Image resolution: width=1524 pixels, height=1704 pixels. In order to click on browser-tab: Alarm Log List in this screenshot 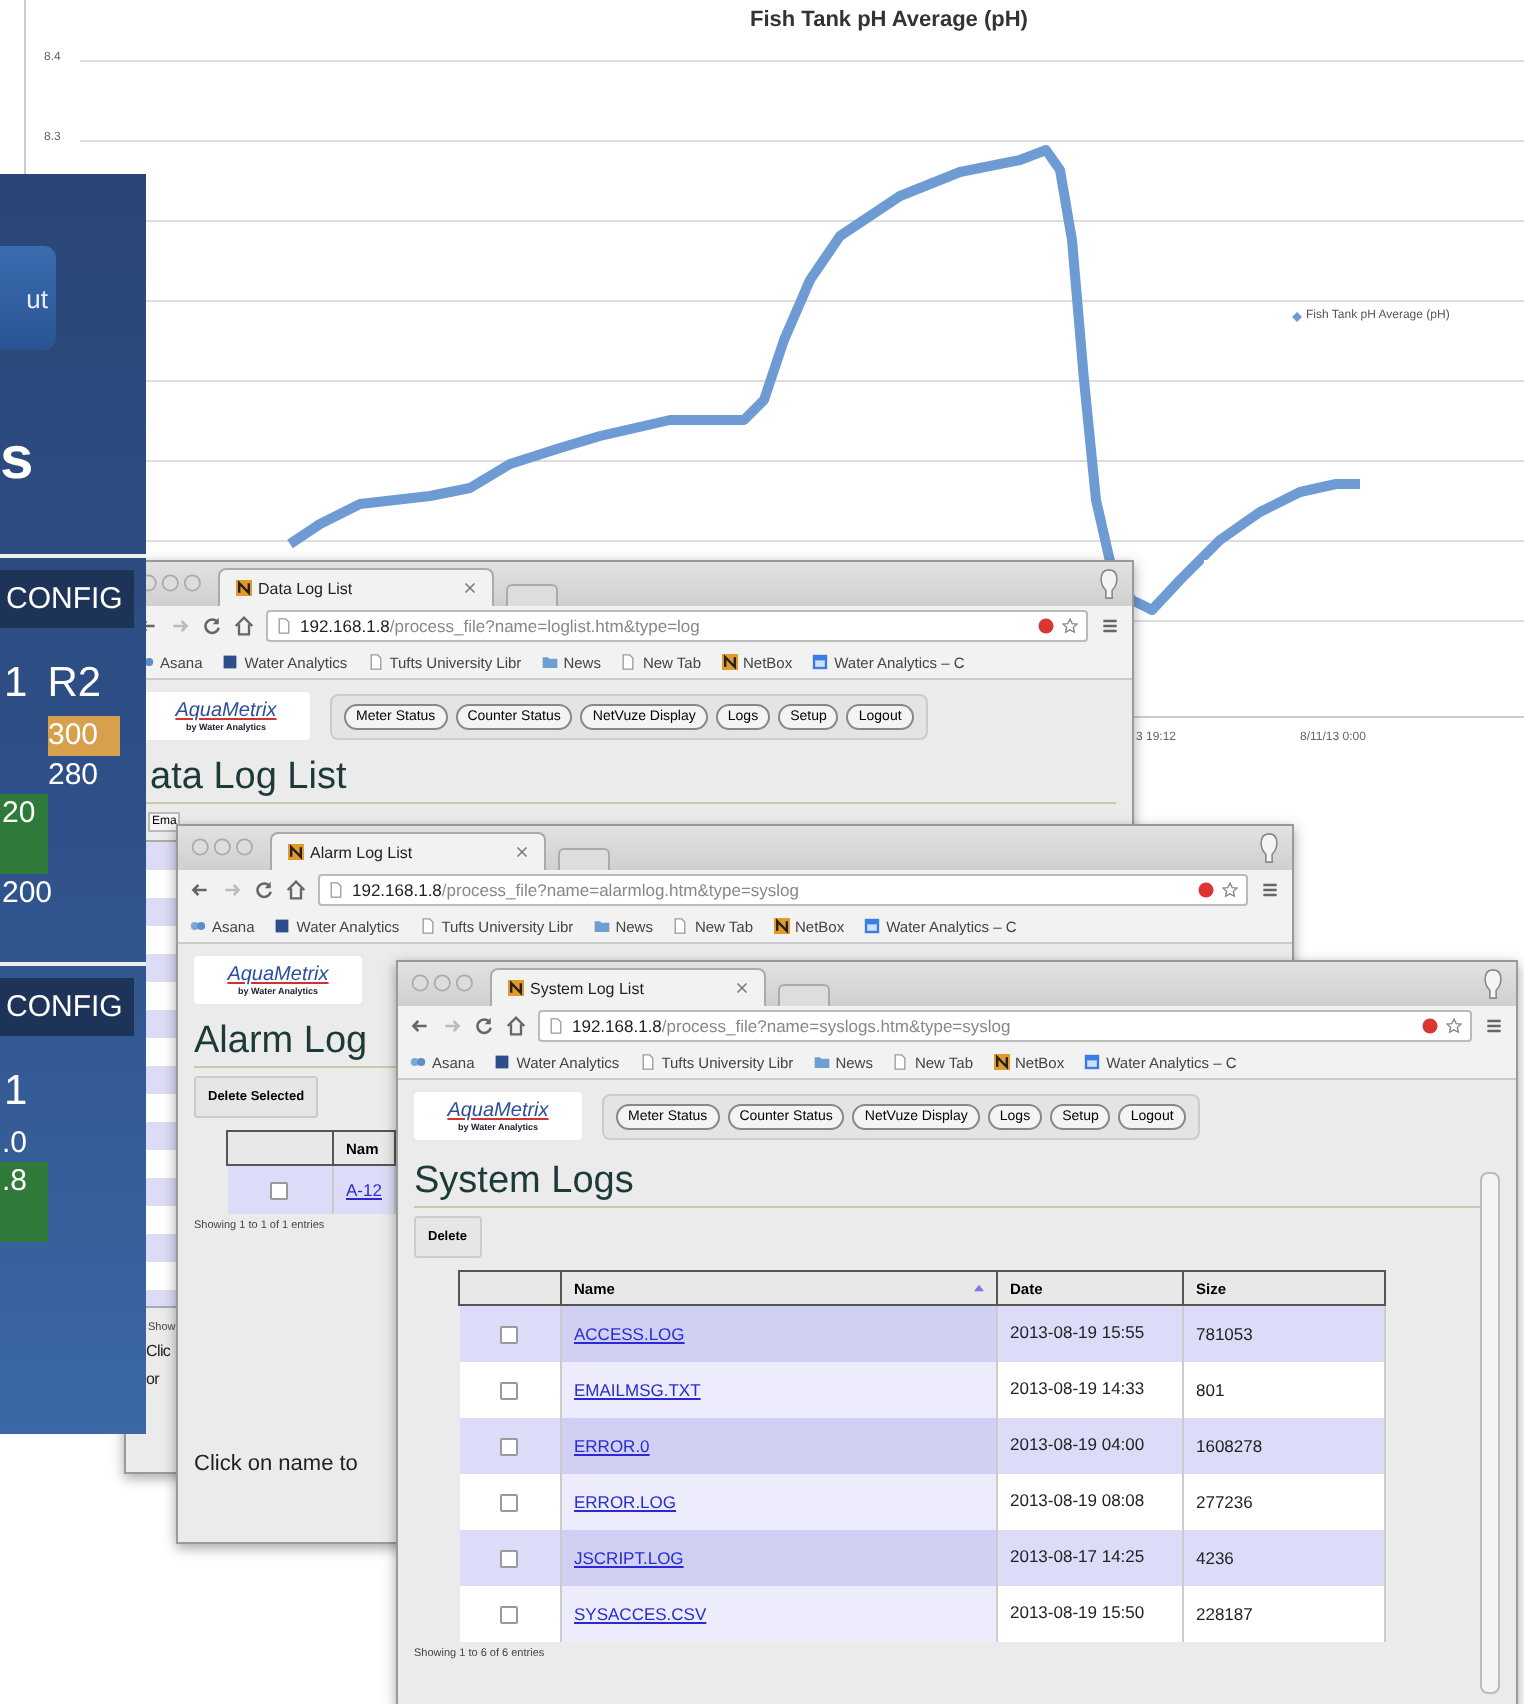, I will do `click(408, 851)`.